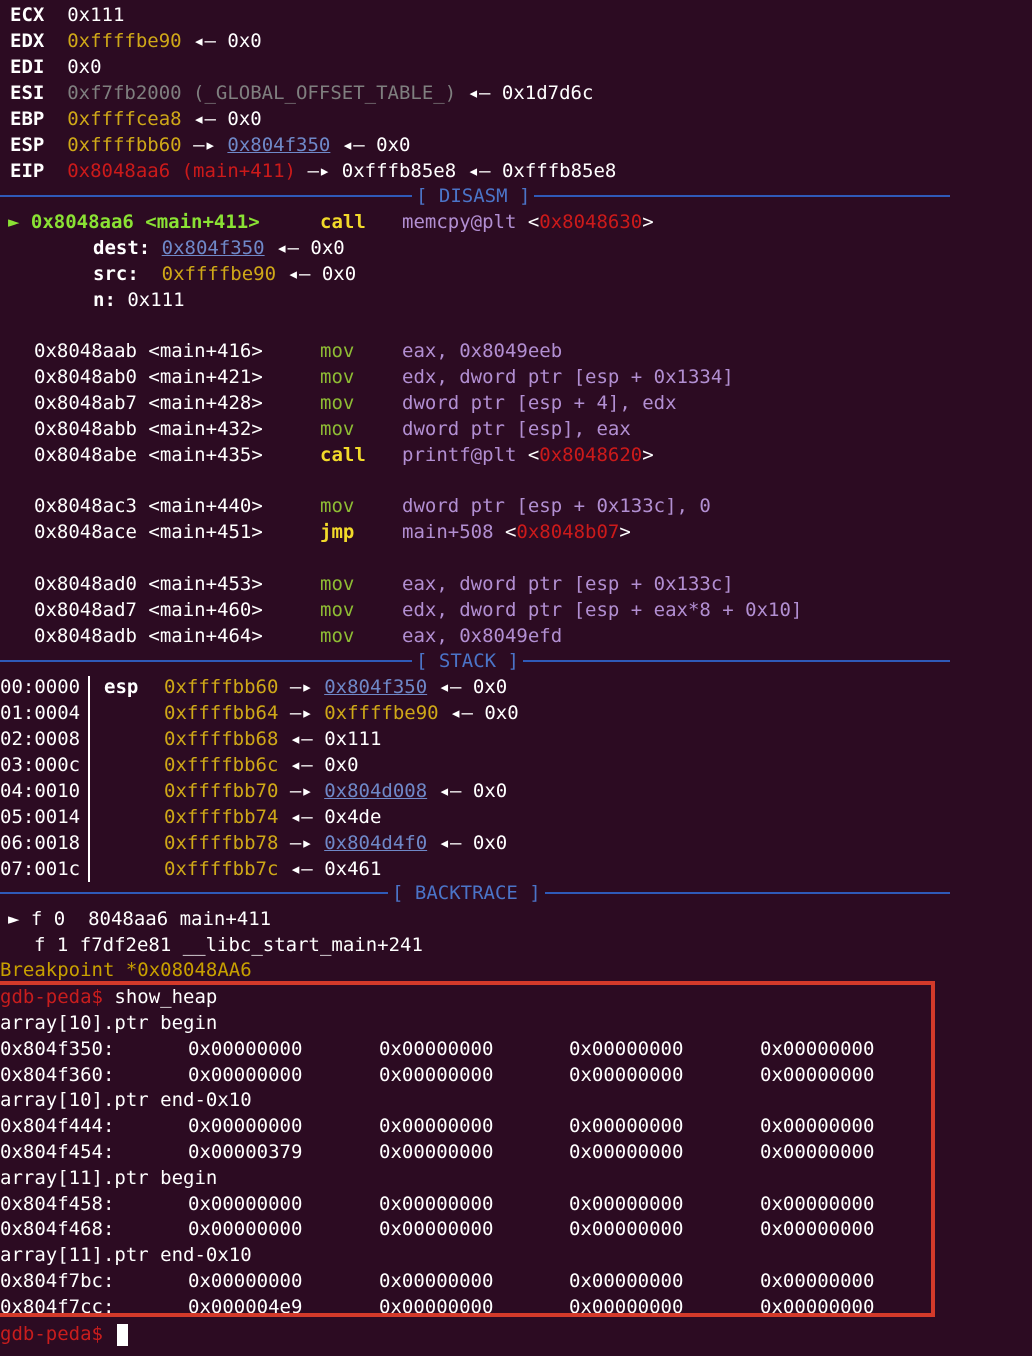 The height and width of the screenshot is (1356, 1032). I want to click on stack-index: 05:0014, so click(40, 817).